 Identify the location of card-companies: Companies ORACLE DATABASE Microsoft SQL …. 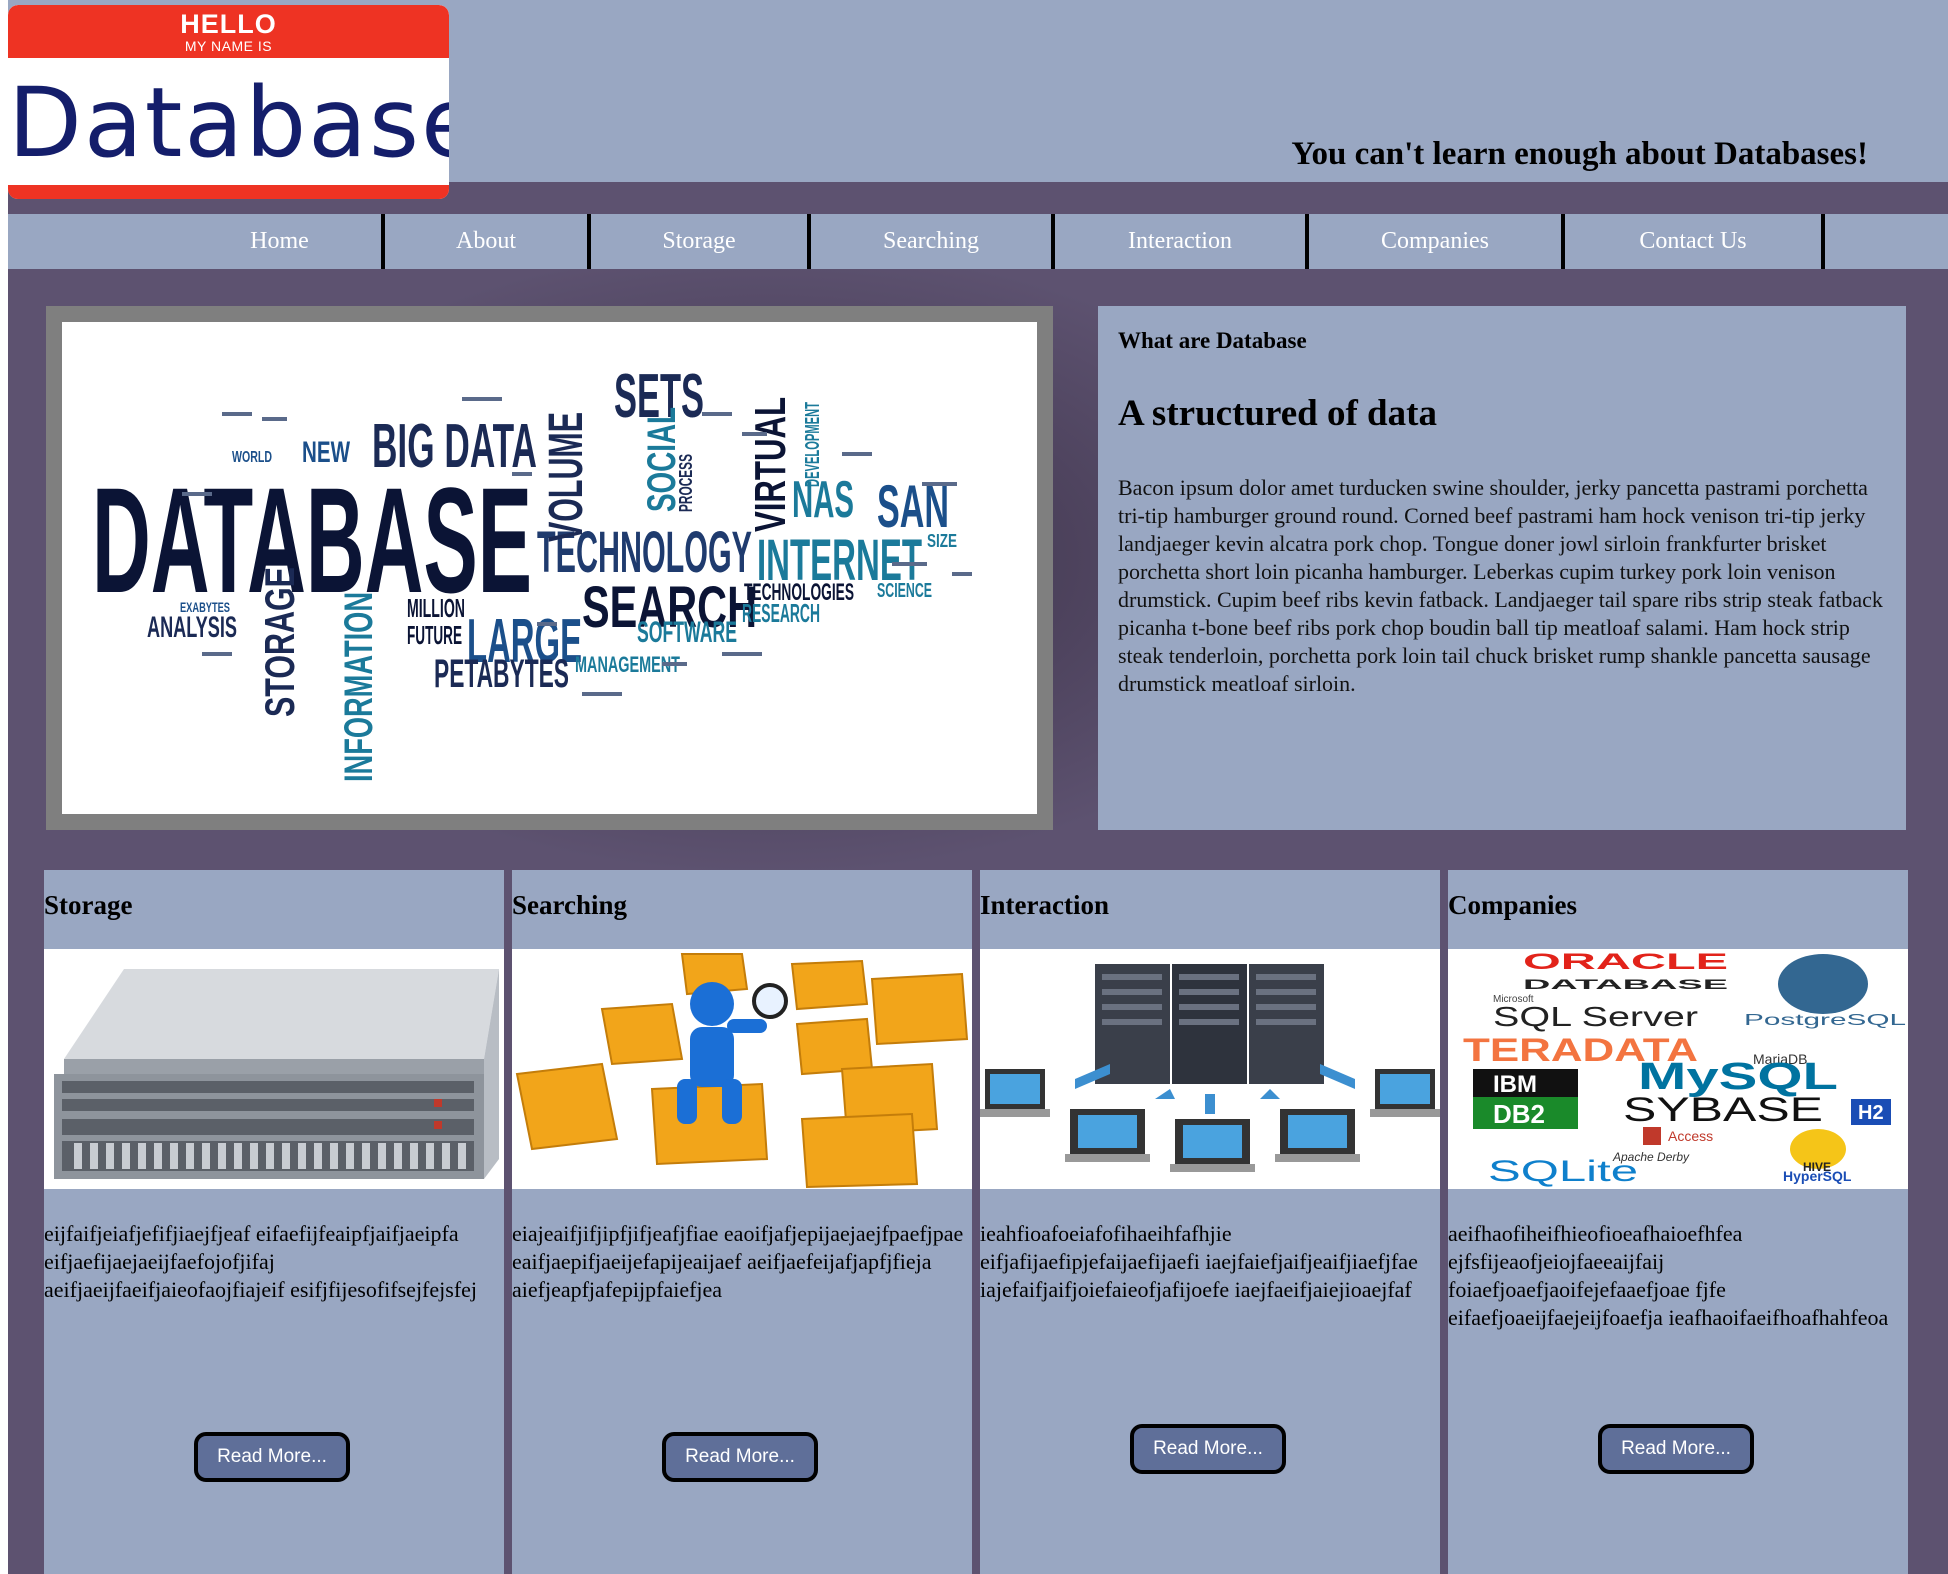
(1678, 1222).